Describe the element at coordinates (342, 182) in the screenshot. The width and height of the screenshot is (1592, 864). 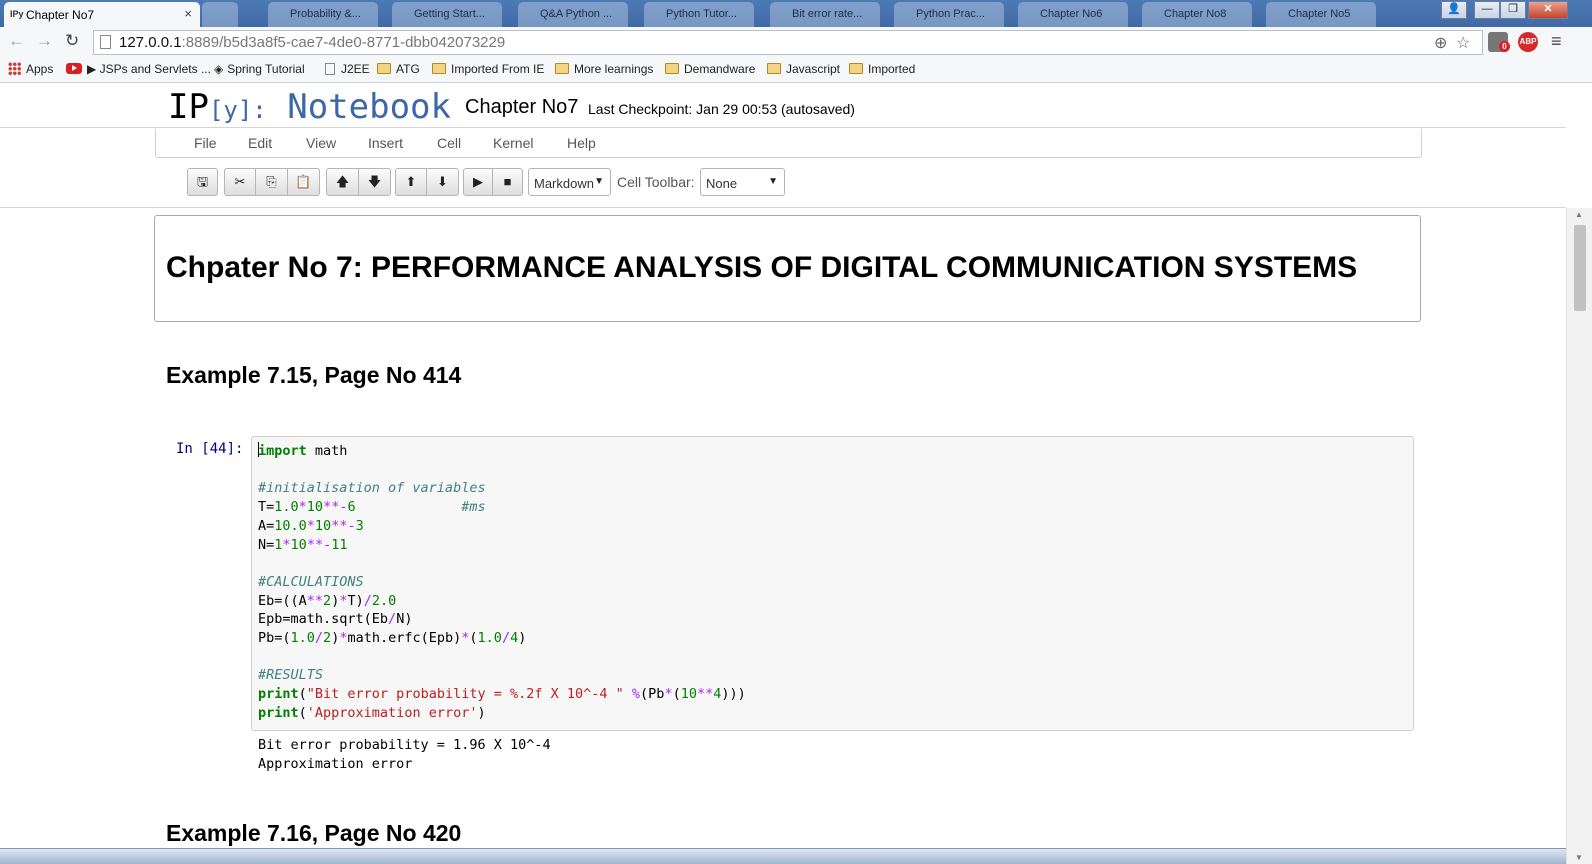
I see `move-up-icon: 🡅` at that location.